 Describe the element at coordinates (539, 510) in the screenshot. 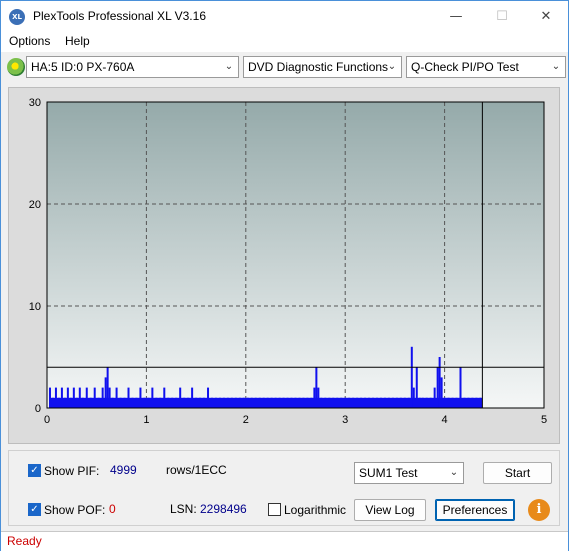

I see `info-icon: i` at that location.